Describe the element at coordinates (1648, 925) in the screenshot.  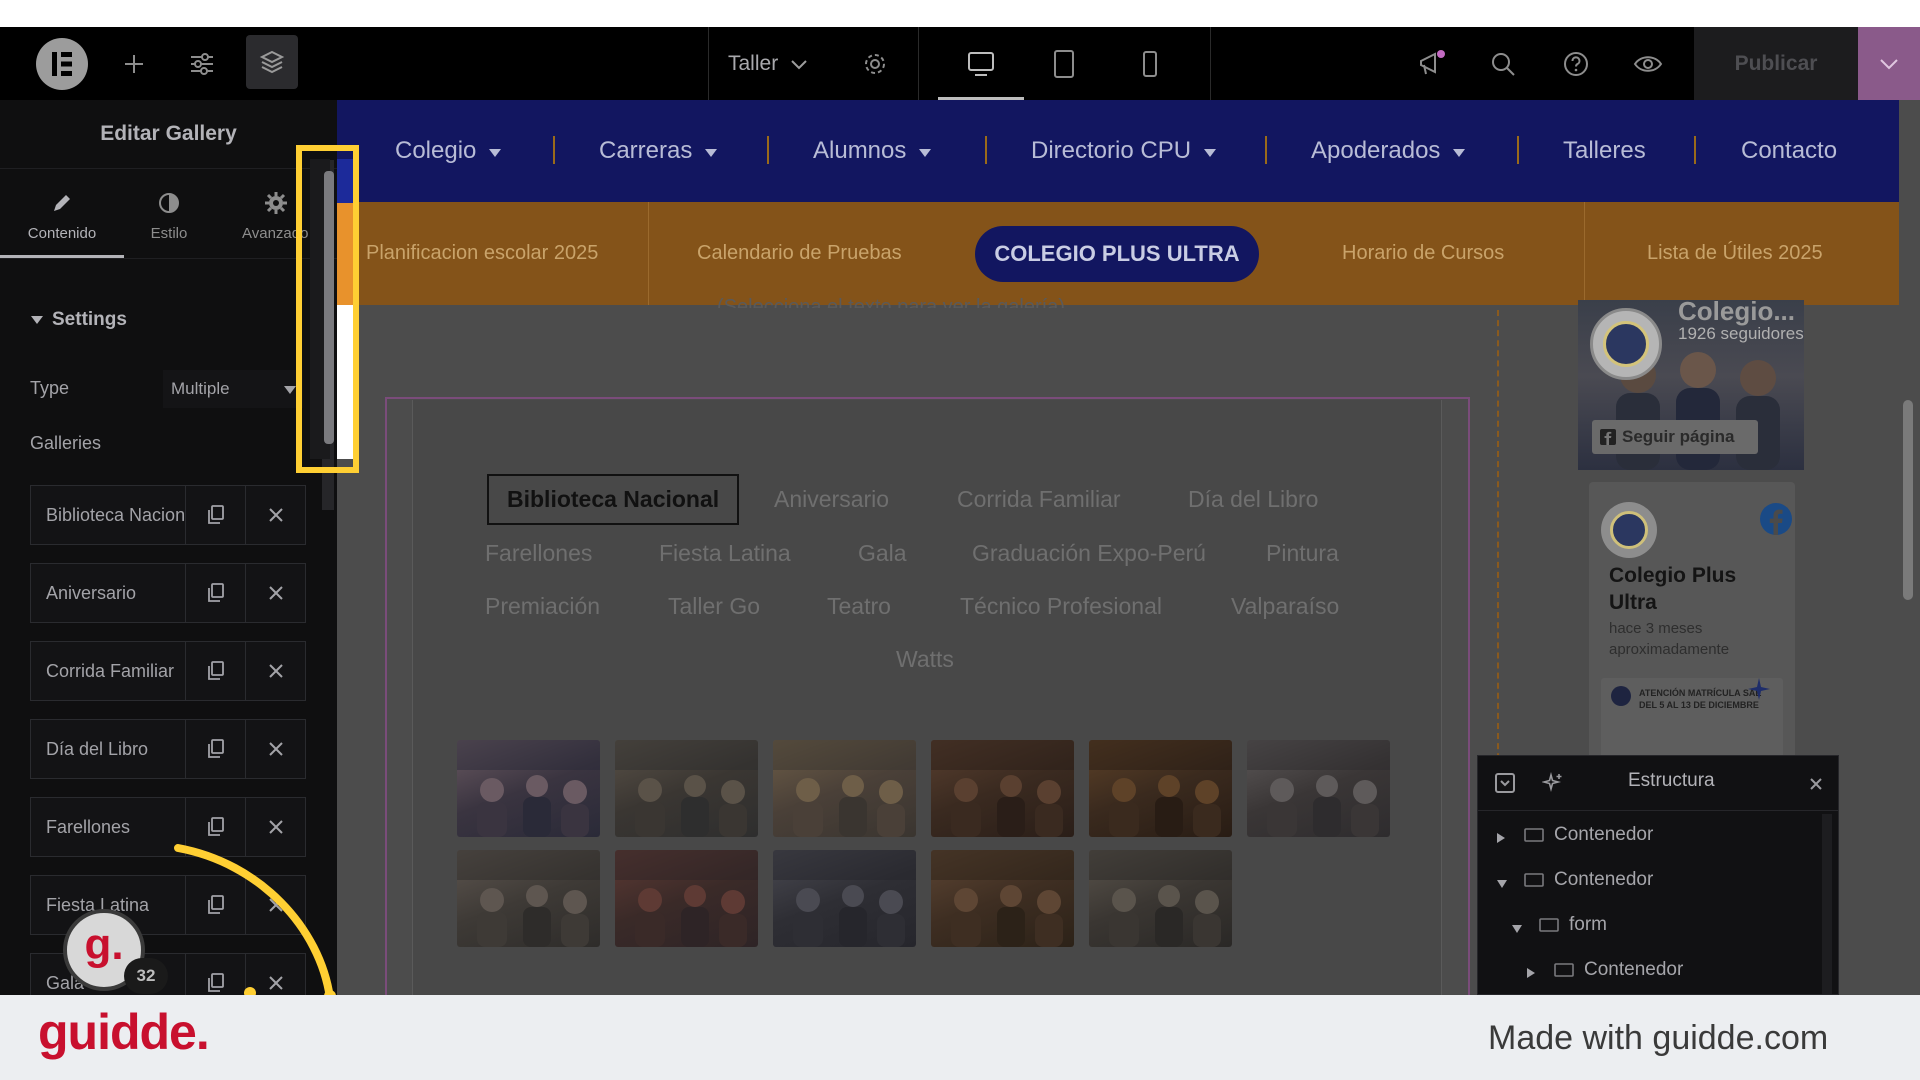
I see `estructura-row: form` at that location.